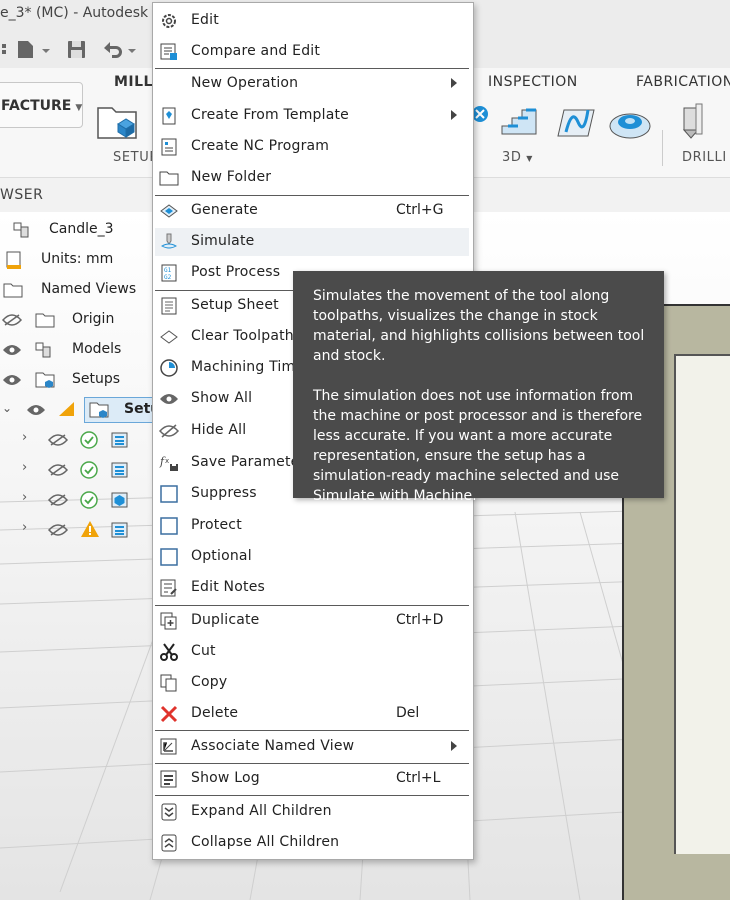  Describe the element at coordinates (242, 336) in the screenshot. I see `menu-item-label: Clear Toolpath` at that location.